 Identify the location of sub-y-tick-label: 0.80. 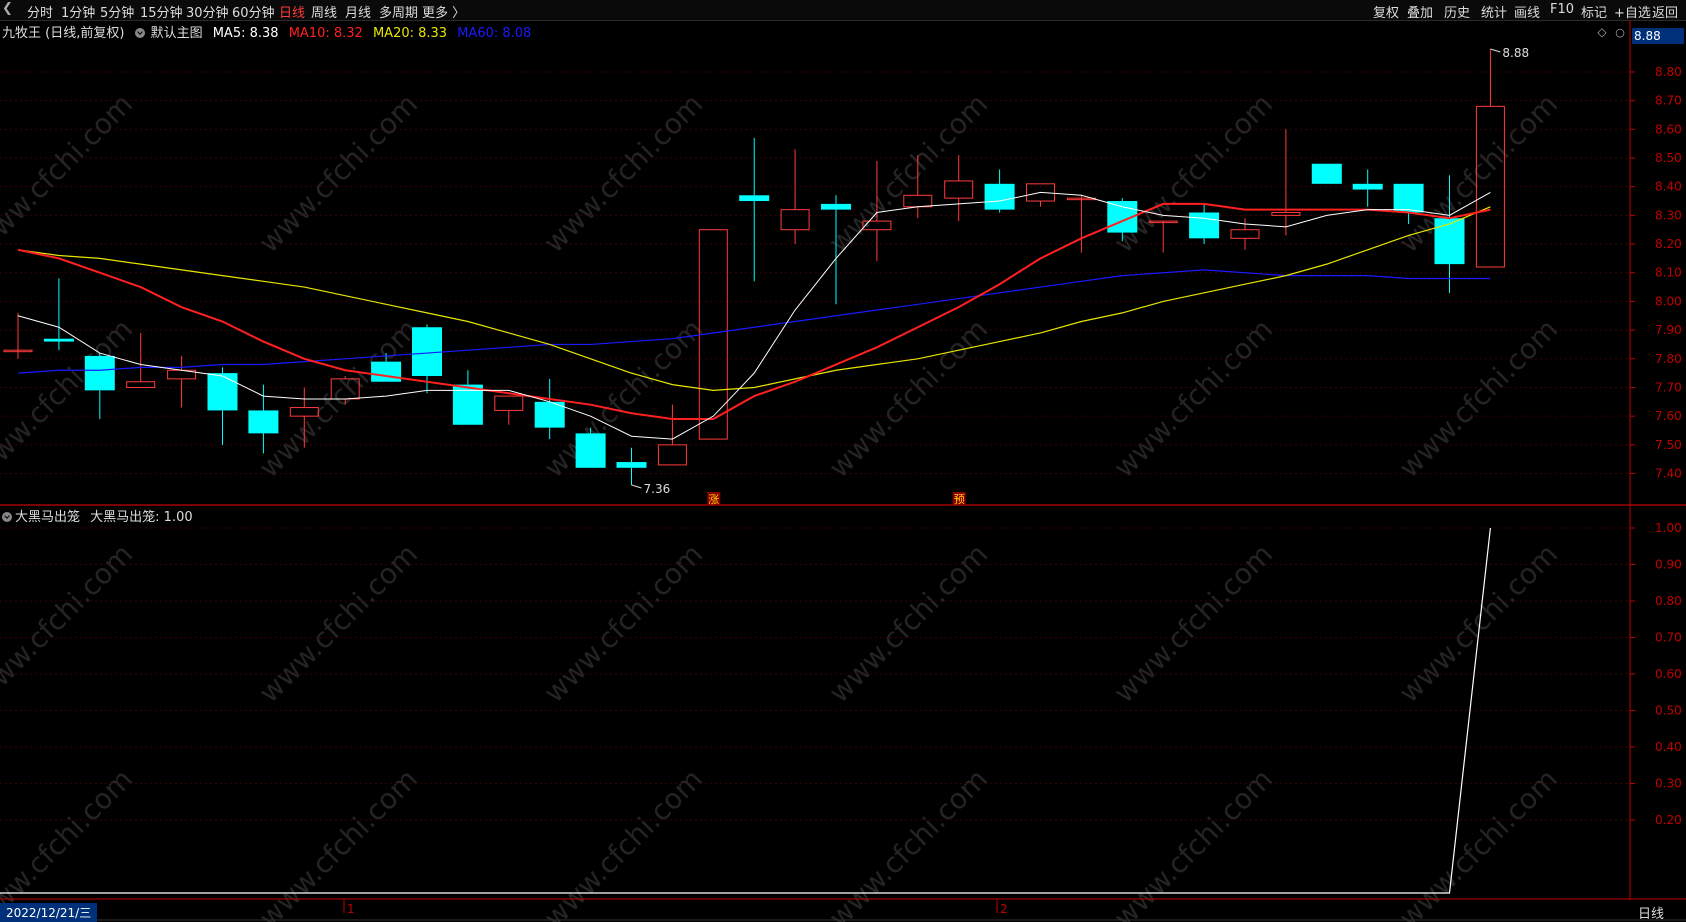
(1668, 601).